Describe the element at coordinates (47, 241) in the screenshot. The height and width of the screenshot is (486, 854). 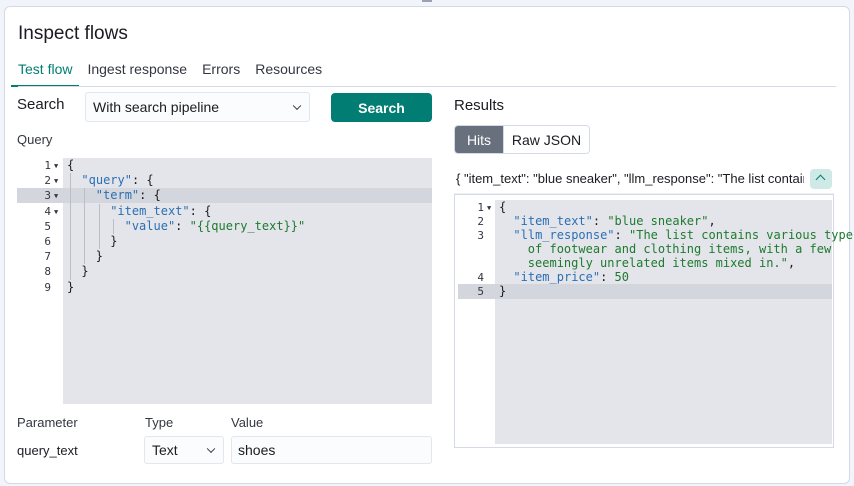
I see `line-number: 6` at that location.